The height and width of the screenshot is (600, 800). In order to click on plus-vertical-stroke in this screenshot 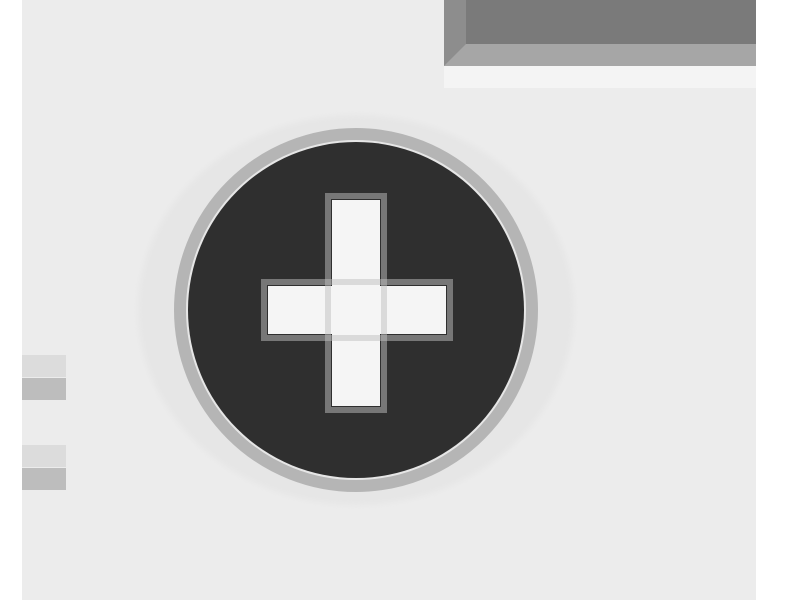, I will do `click(356, 303)`.